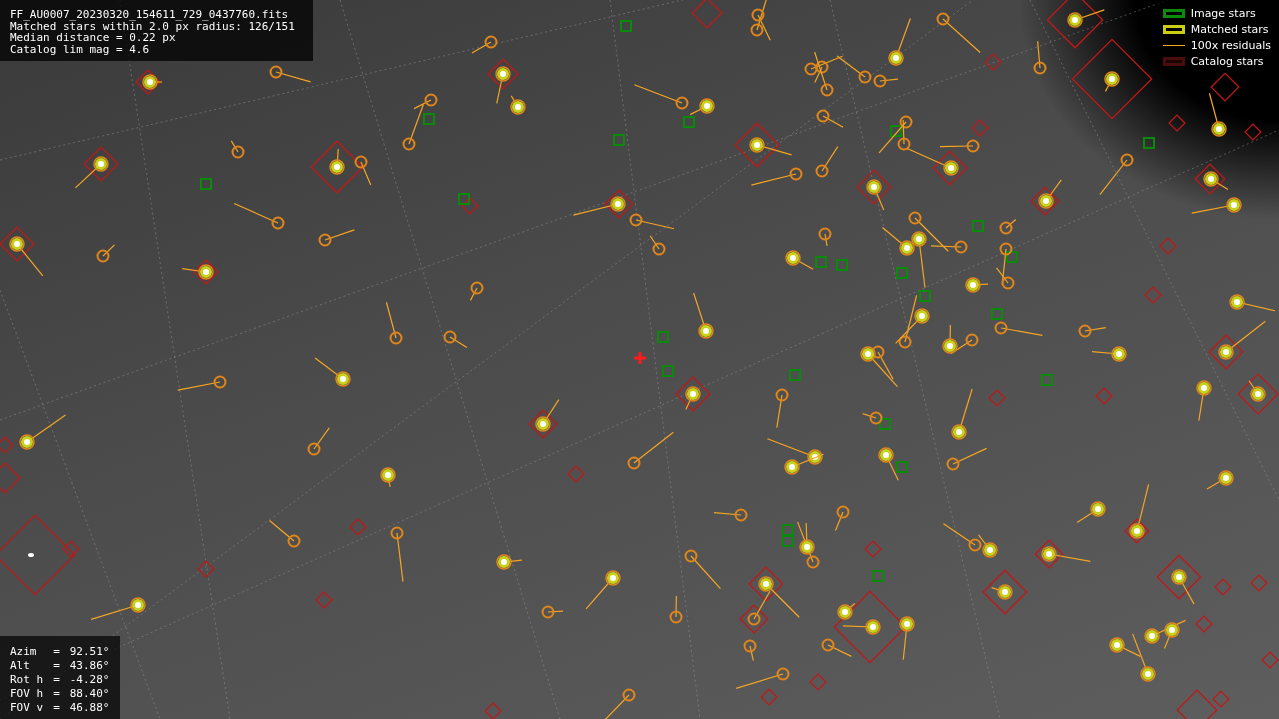  Describe the element at coordinates (1223, 13) in the screenshot. I see `legend-label: Image stars` at that location.